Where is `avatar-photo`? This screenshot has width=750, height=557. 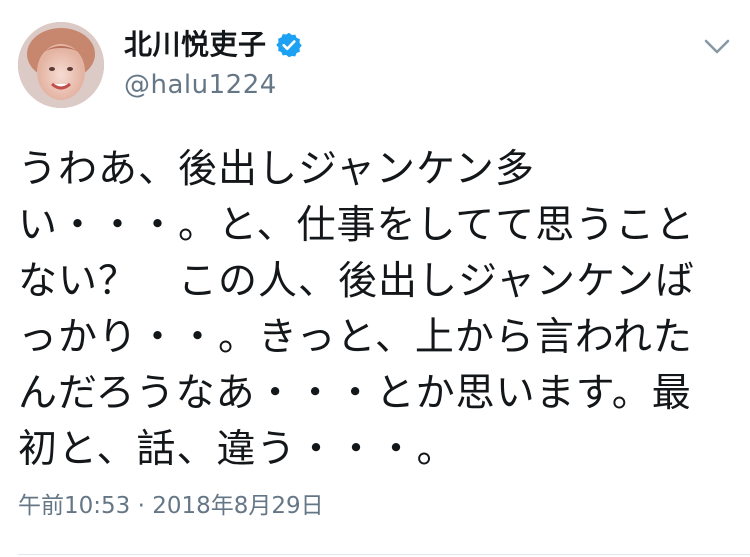 avatar-photo is located at coordinates (61, 65).